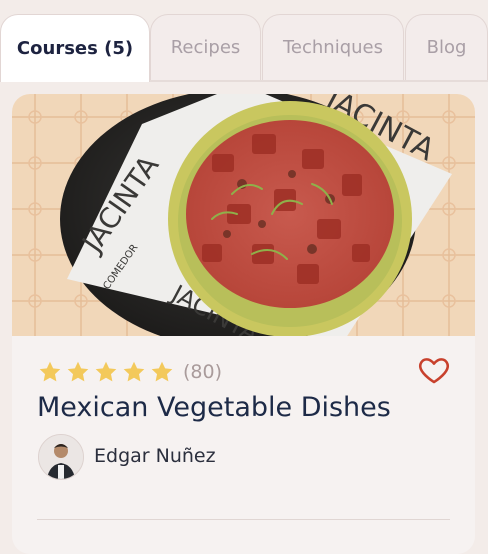 The width and height of the screenshot is (488, 554). I want to click on card-divider, so click(243, 519).